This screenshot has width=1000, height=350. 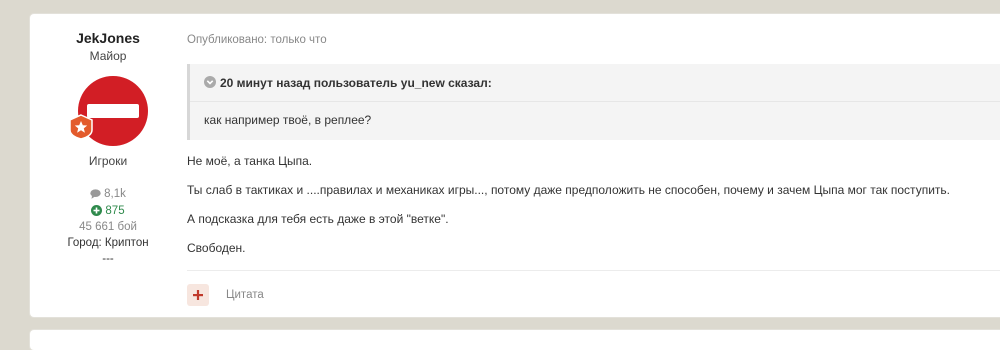 I want to click on avatar, so click(x=109, y=111).